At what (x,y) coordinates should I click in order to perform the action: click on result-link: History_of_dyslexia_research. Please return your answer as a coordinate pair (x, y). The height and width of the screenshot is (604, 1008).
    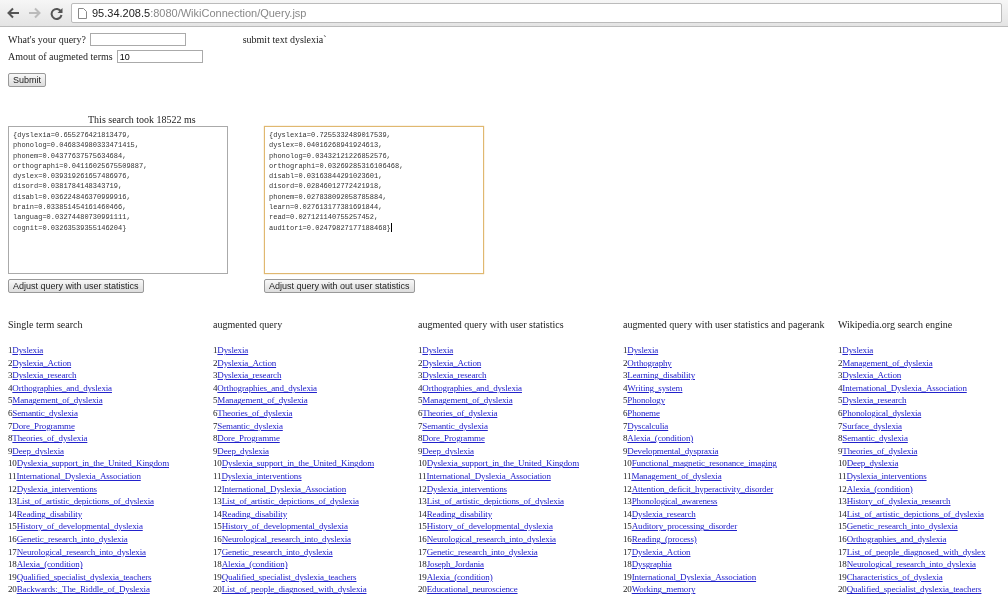
    Looking at the image, I should click on (898, 501).